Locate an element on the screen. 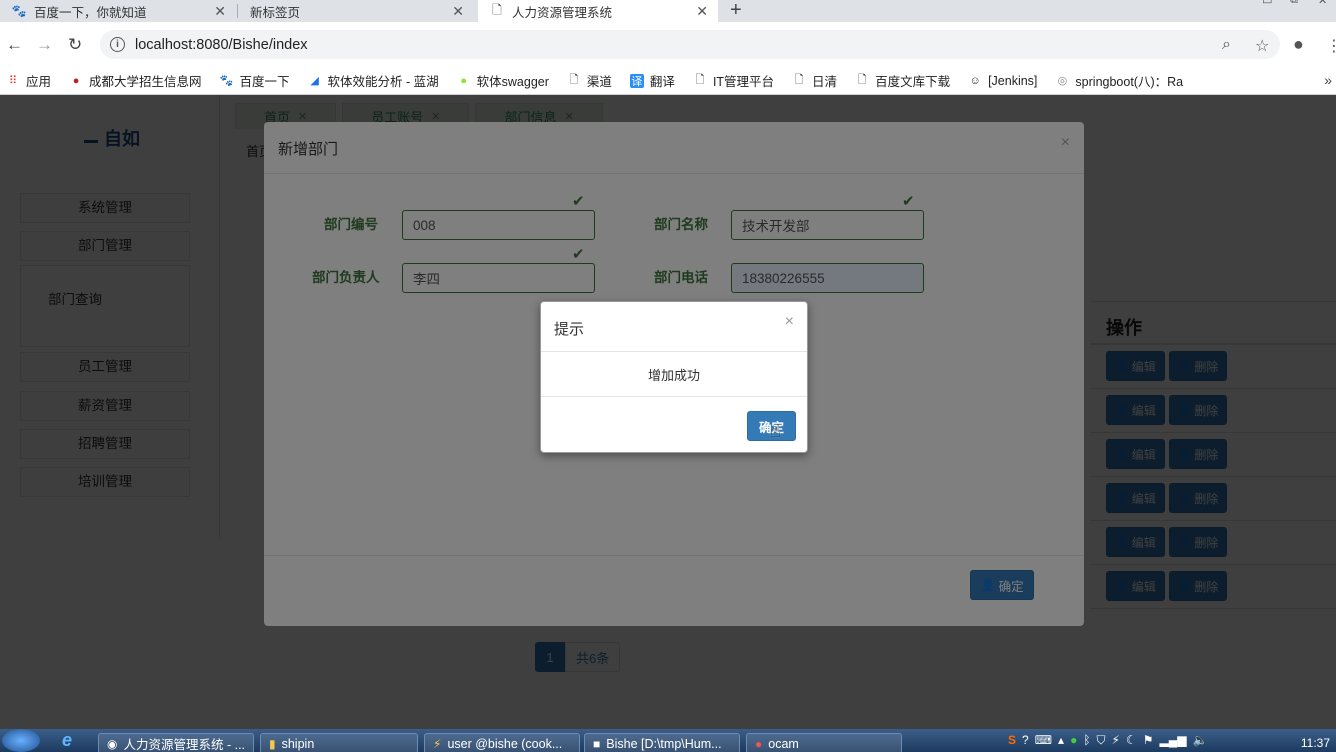  bookmark-label: 渠道 is located at coordinates (599, 82).